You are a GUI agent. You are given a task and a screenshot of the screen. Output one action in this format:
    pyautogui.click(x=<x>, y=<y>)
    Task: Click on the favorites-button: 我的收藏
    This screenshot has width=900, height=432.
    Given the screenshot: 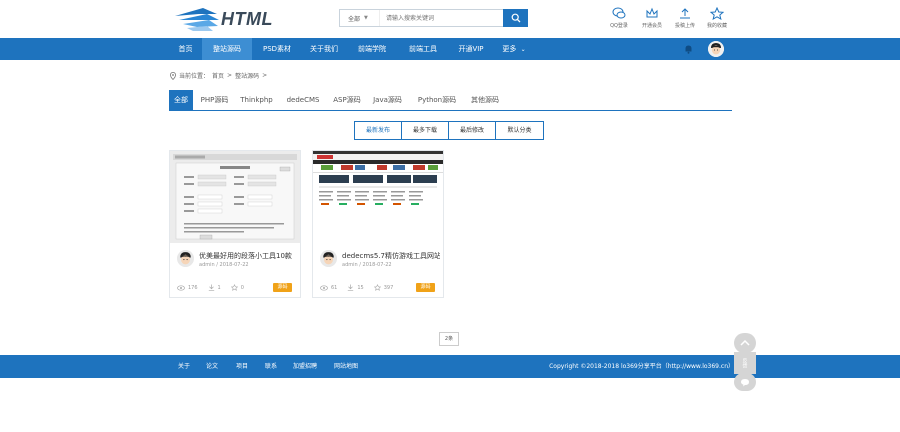 What is the action you would take?
    pyautogui.click(x=717, y=18)
    